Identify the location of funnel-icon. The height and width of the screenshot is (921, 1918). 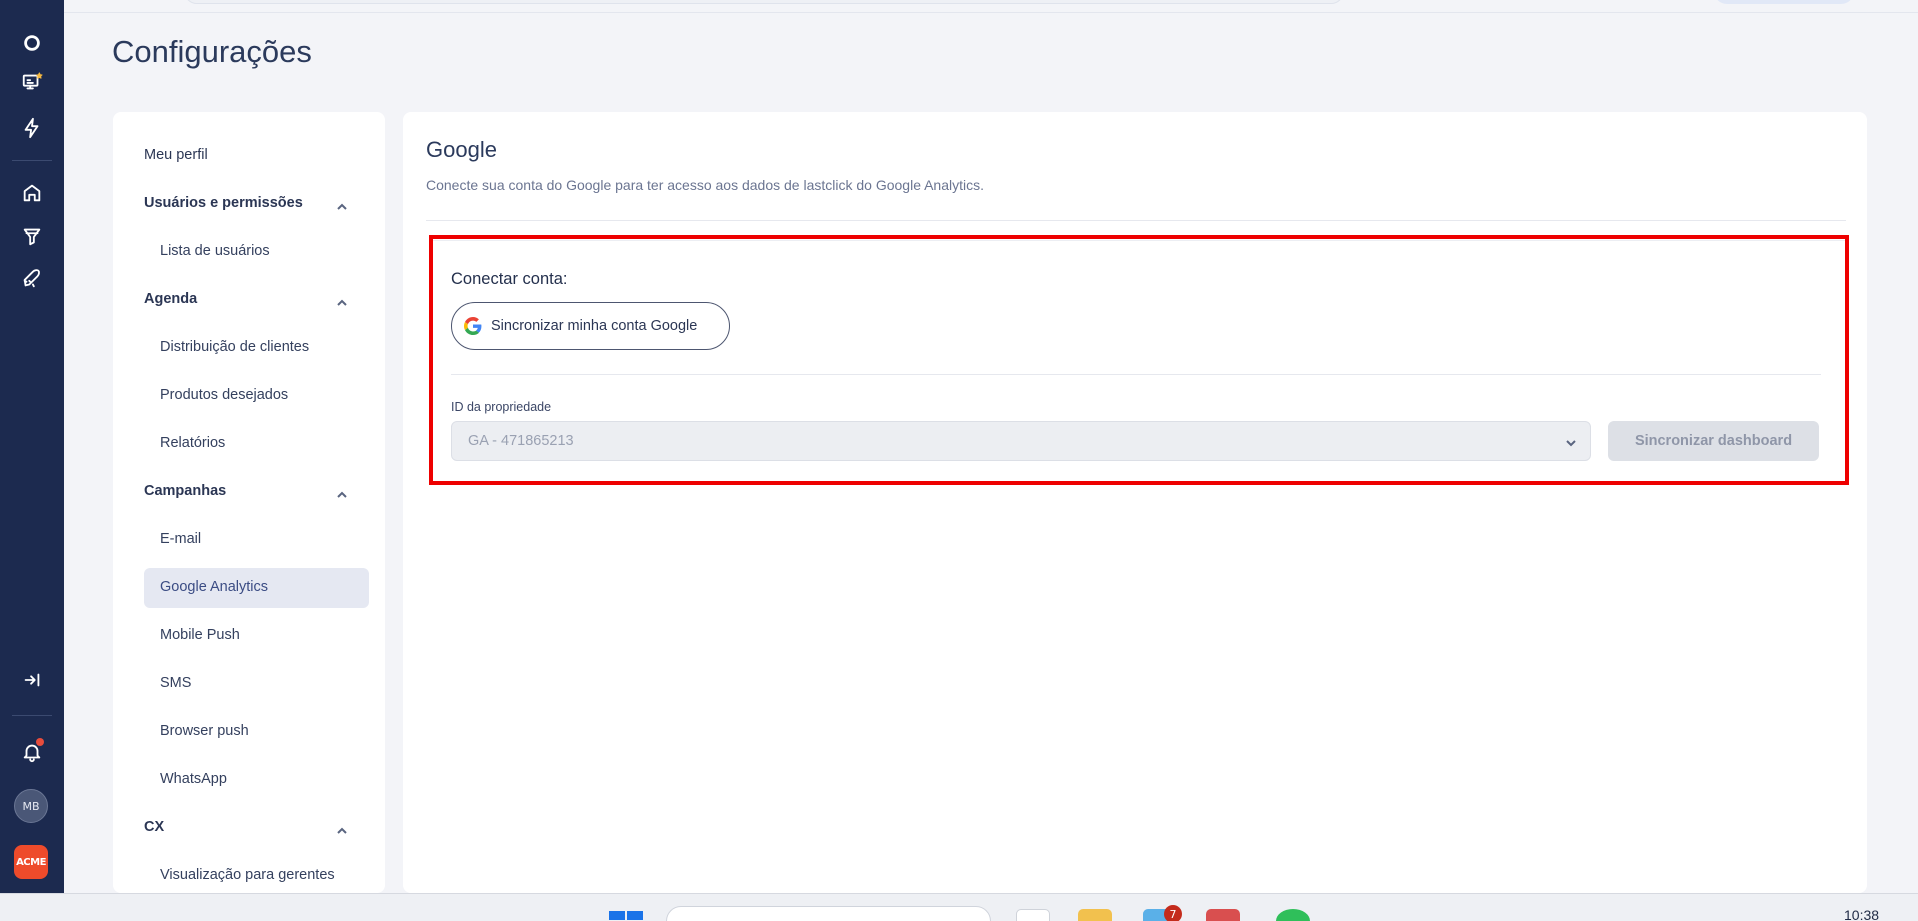
(32, 236).